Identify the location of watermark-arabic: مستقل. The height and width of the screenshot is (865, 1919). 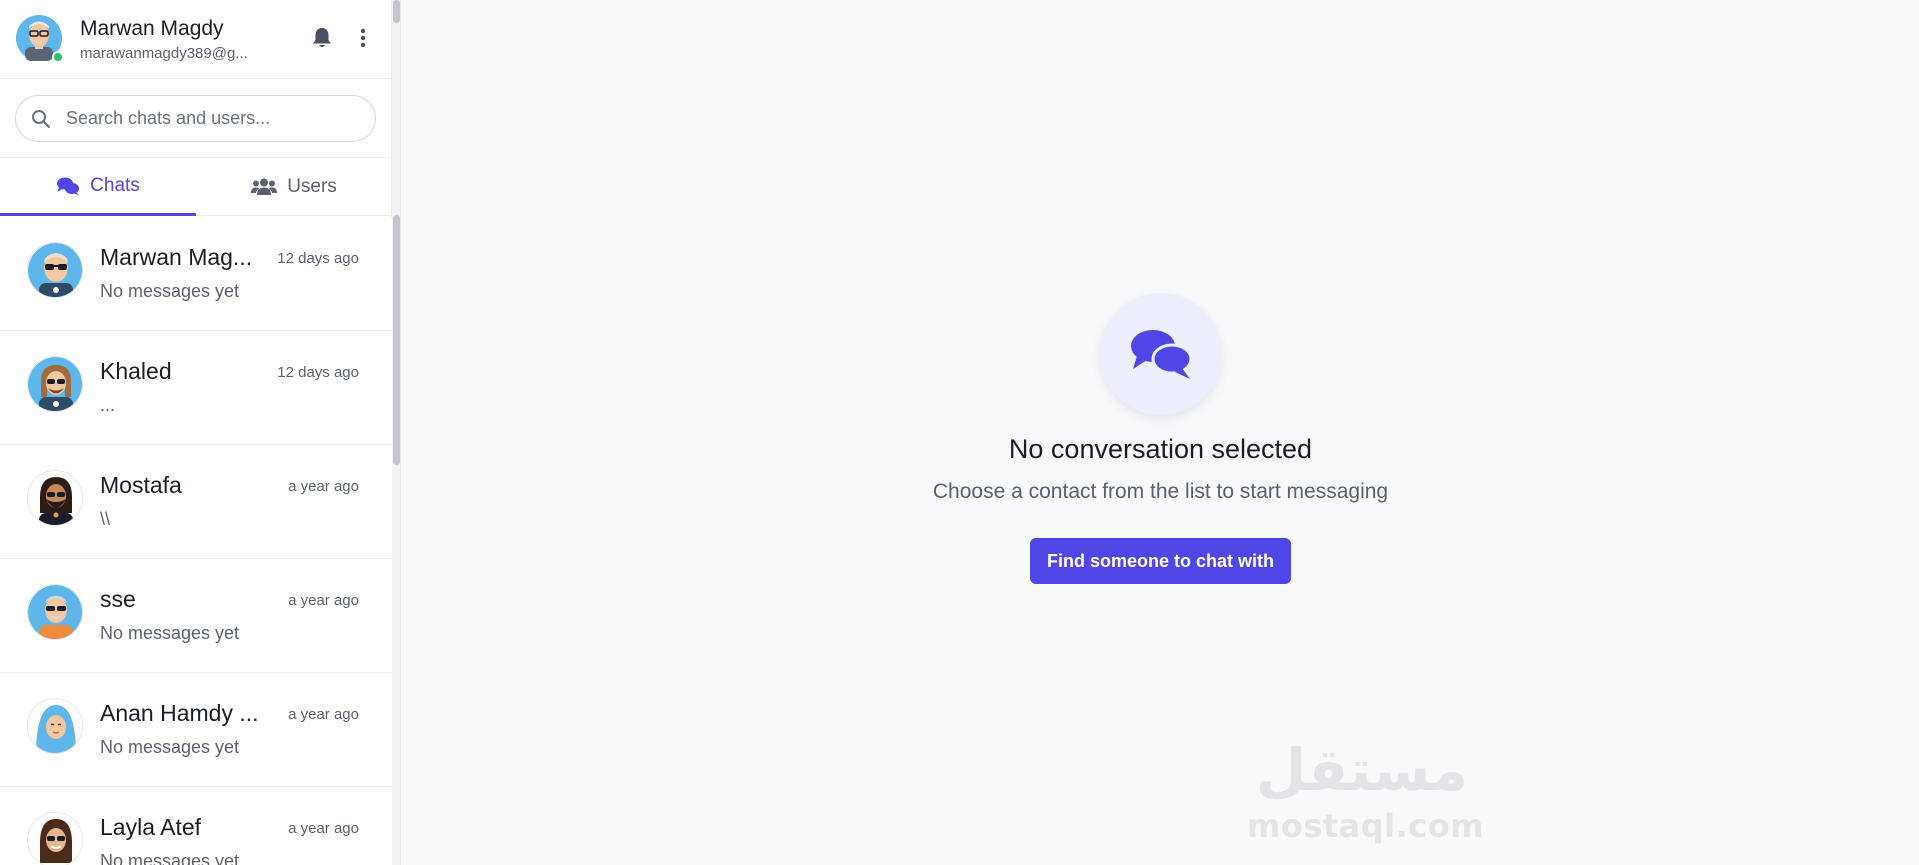
(1362, 770).